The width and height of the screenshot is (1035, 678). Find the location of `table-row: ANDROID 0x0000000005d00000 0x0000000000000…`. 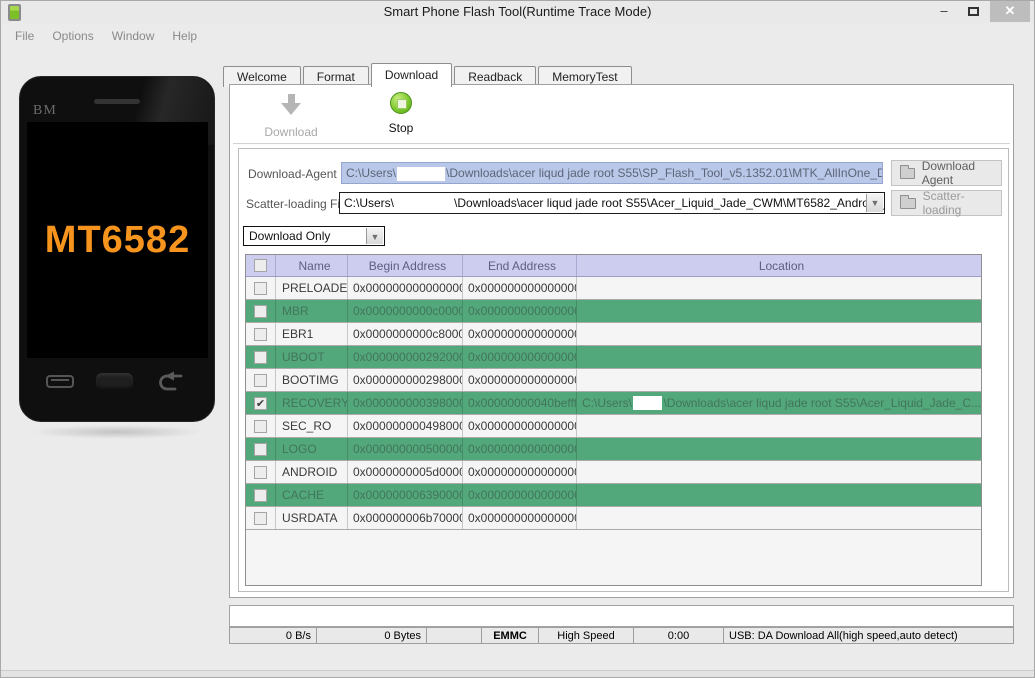

table-row: ANDROID 0x0000000005d00000 0x0000000000000… is located at coordinates (613, 472).